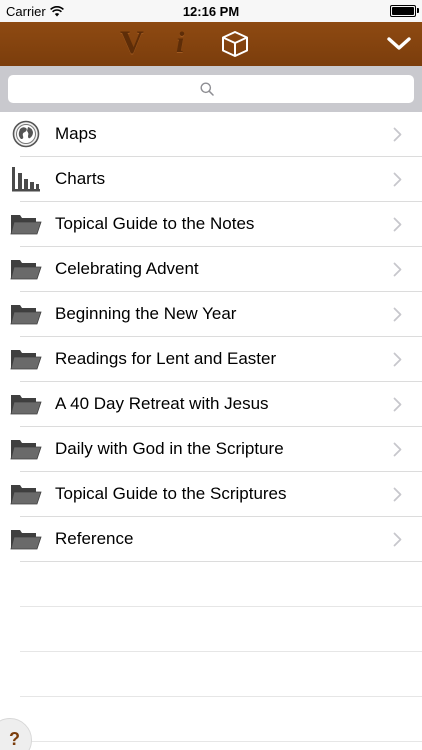 The height and width of the screenshot is (750, 422). I want to click on list-item-label: A 40 Day Retreat with Jesus, so click(162, 403).